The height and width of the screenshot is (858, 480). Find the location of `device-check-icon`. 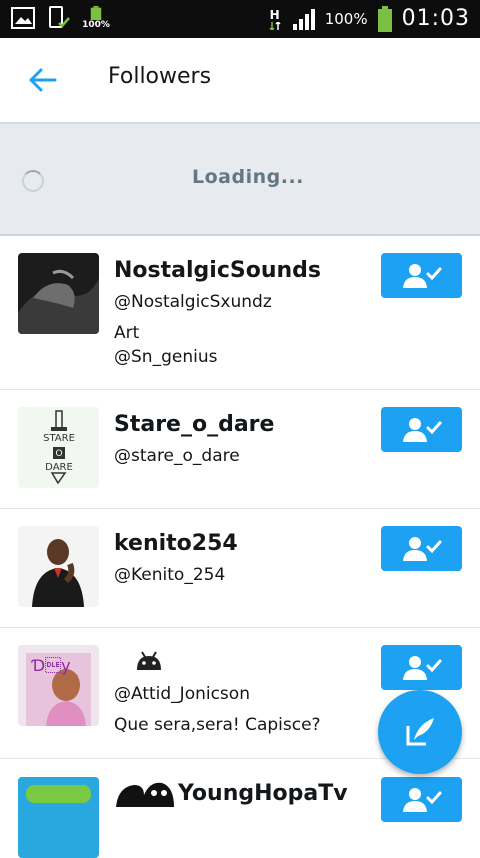

device-check-icon is located at coordinates (59, 18).